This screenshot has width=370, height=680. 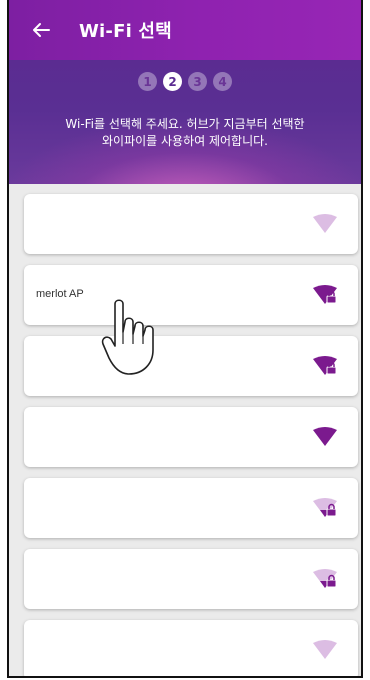 What do you see at coordinates (172, 81) in the screenshot?
I see `step-2-active: 2` at bounding box center [172, 81].